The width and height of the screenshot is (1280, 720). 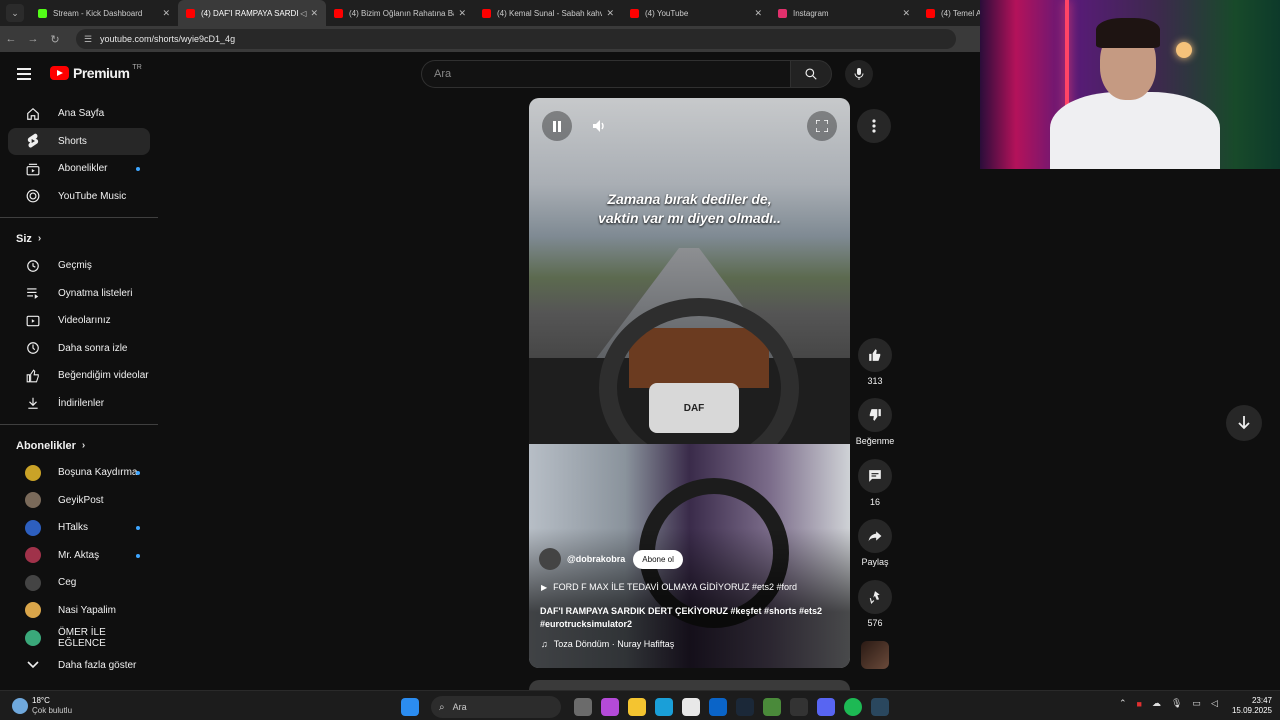 I want to click on steam-alt-icon, so click(x=879, y=707).